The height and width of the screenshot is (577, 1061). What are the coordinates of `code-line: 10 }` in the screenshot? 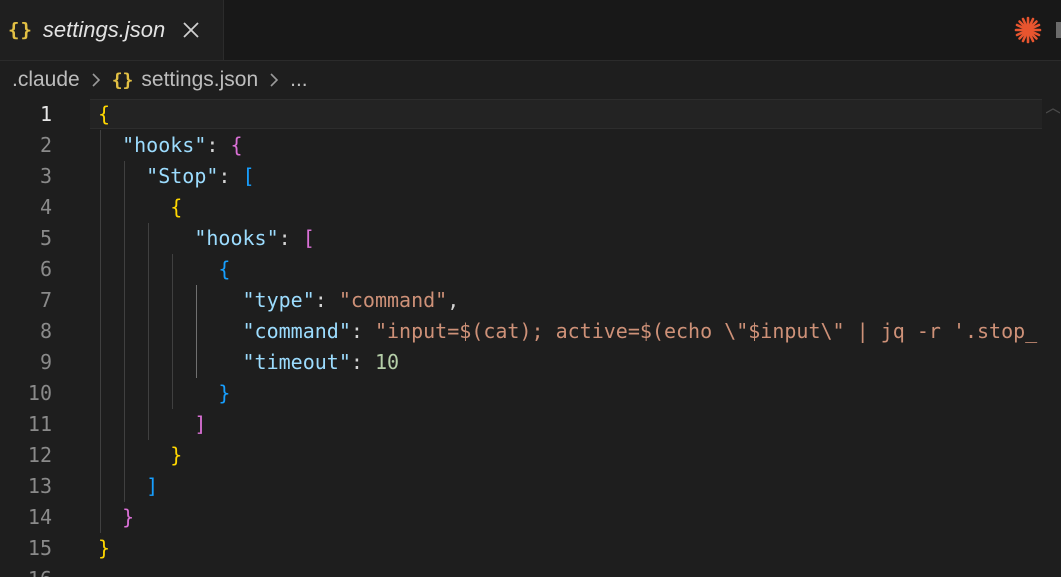 It's located at (530, 393).